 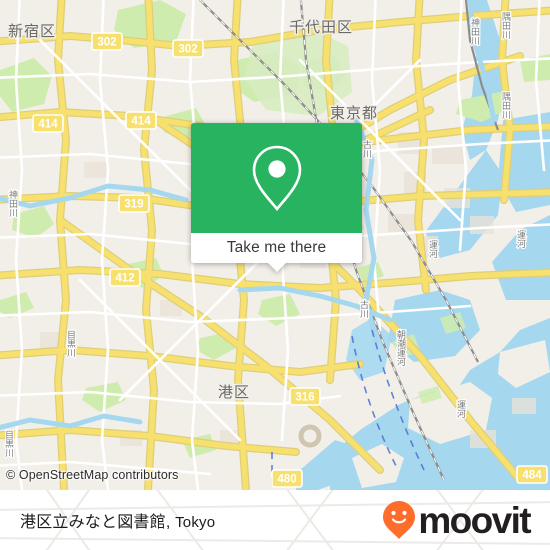 I want to click on take-me-there-popup: Take me there, so click(x=276, y=197).